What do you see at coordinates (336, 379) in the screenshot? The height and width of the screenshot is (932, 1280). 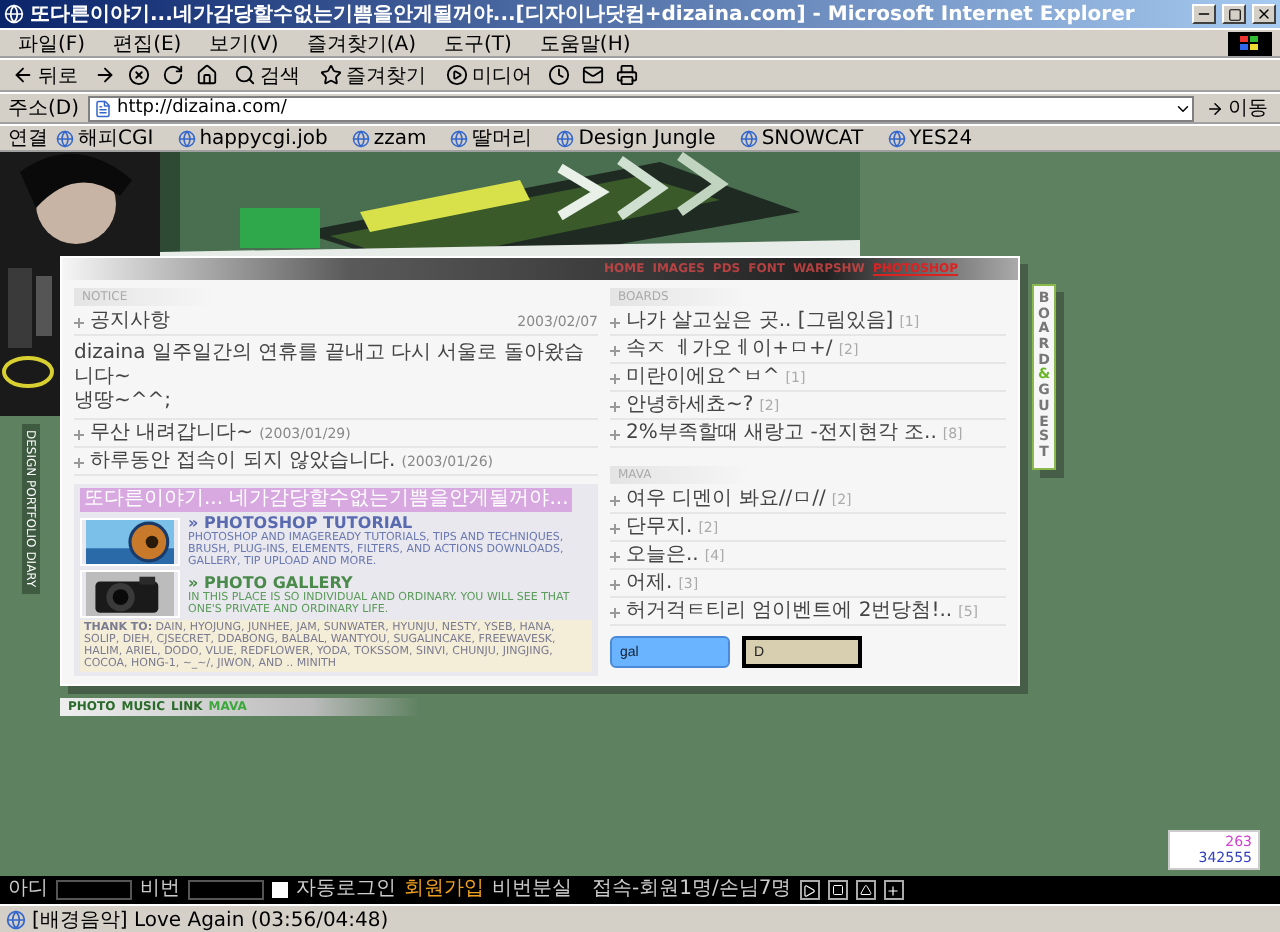 I see `notice-text: dizaina 일주일간의 연휴를 끝내고 다시 서울로 돌아왔습니다~ 냉땅~^^;` at bounding box center [336, 379].